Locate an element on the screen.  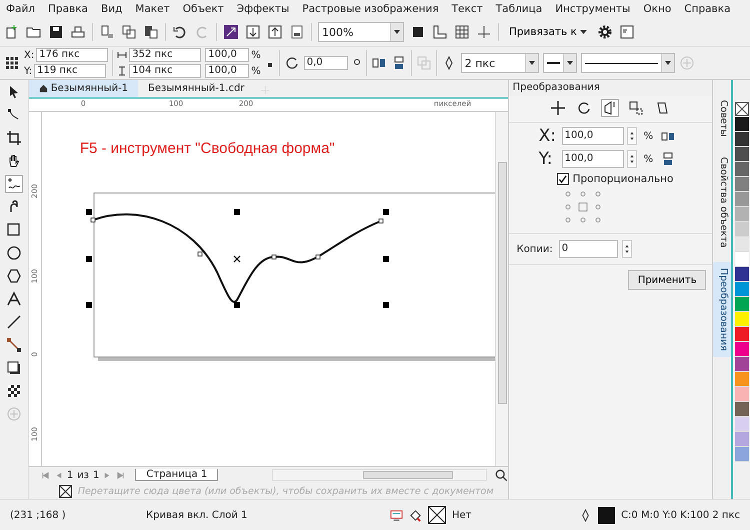
size-icon is located at coordinates (636, 108).